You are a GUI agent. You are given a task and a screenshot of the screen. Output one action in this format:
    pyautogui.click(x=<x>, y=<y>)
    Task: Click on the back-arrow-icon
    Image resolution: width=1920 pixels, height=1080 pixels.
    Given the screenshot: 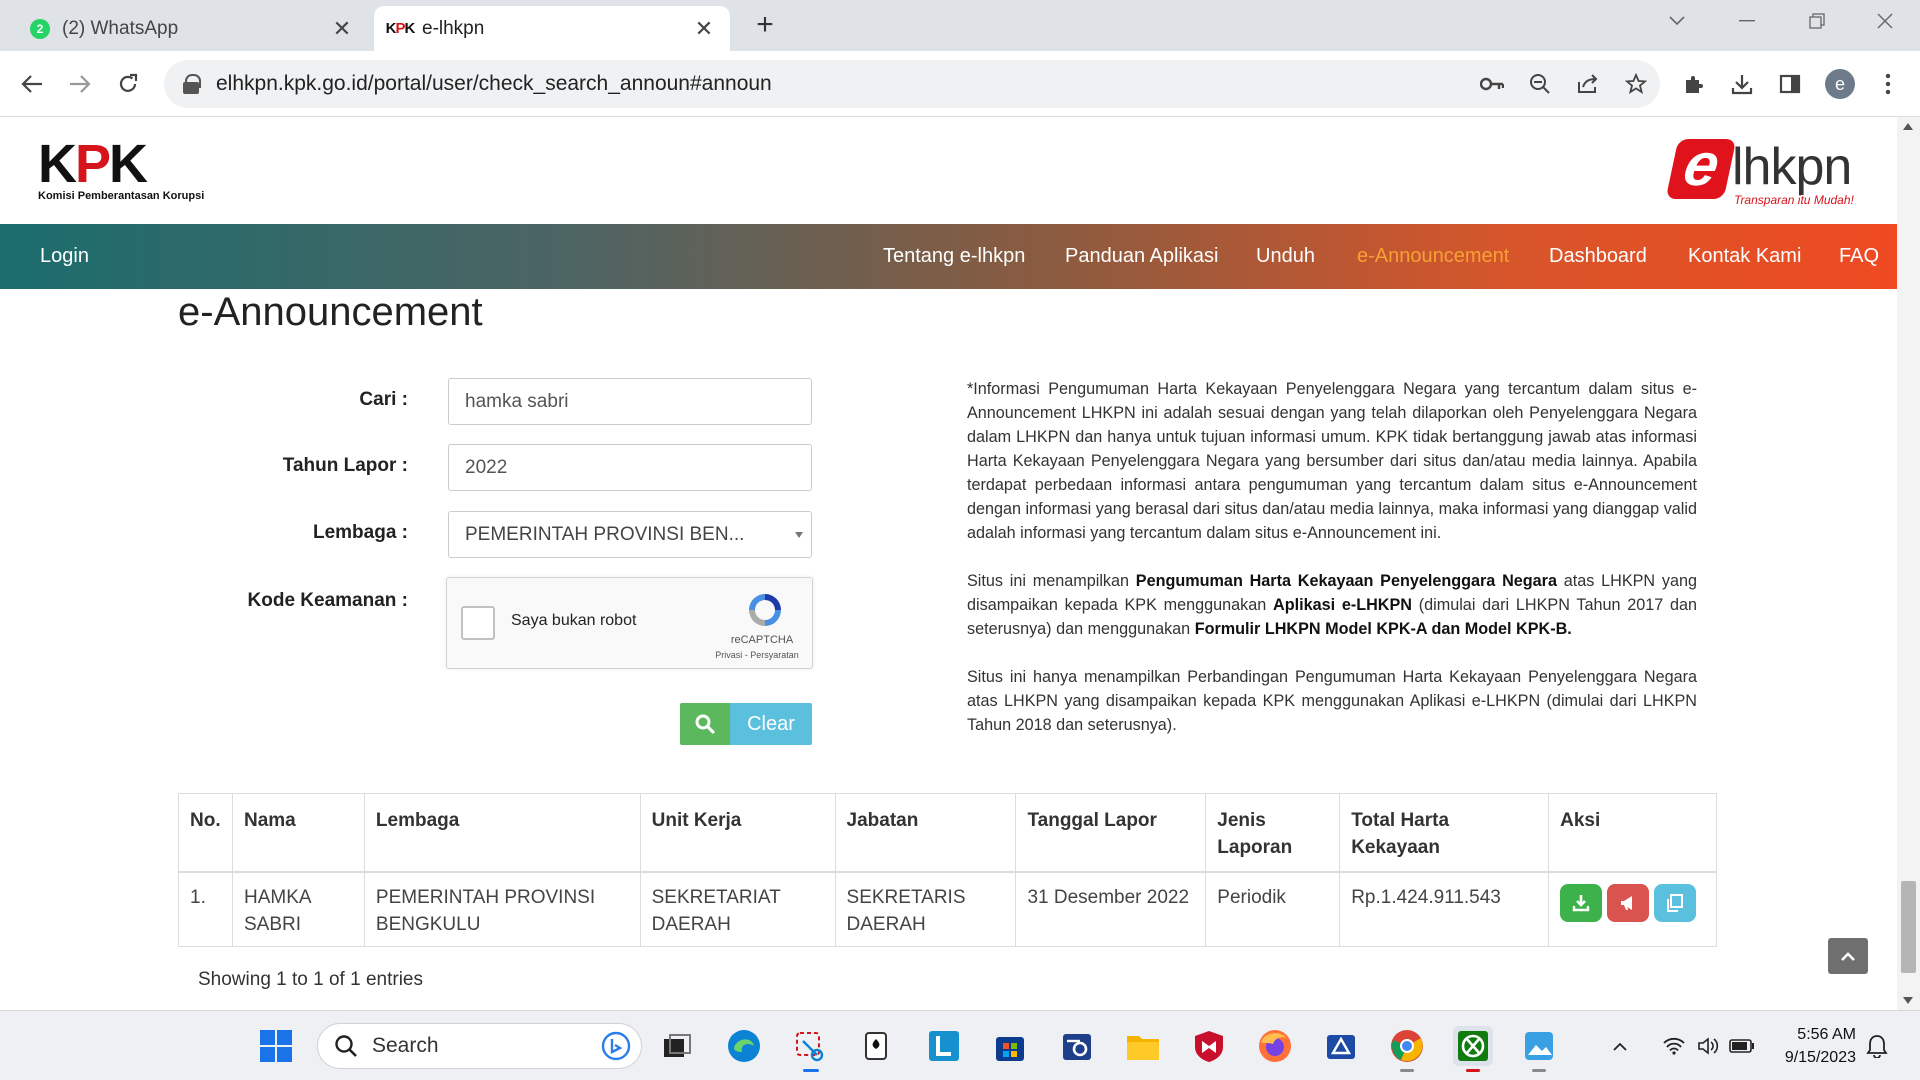 What is the action you would take?
    pyautogui.click(x=32, y=84)
    